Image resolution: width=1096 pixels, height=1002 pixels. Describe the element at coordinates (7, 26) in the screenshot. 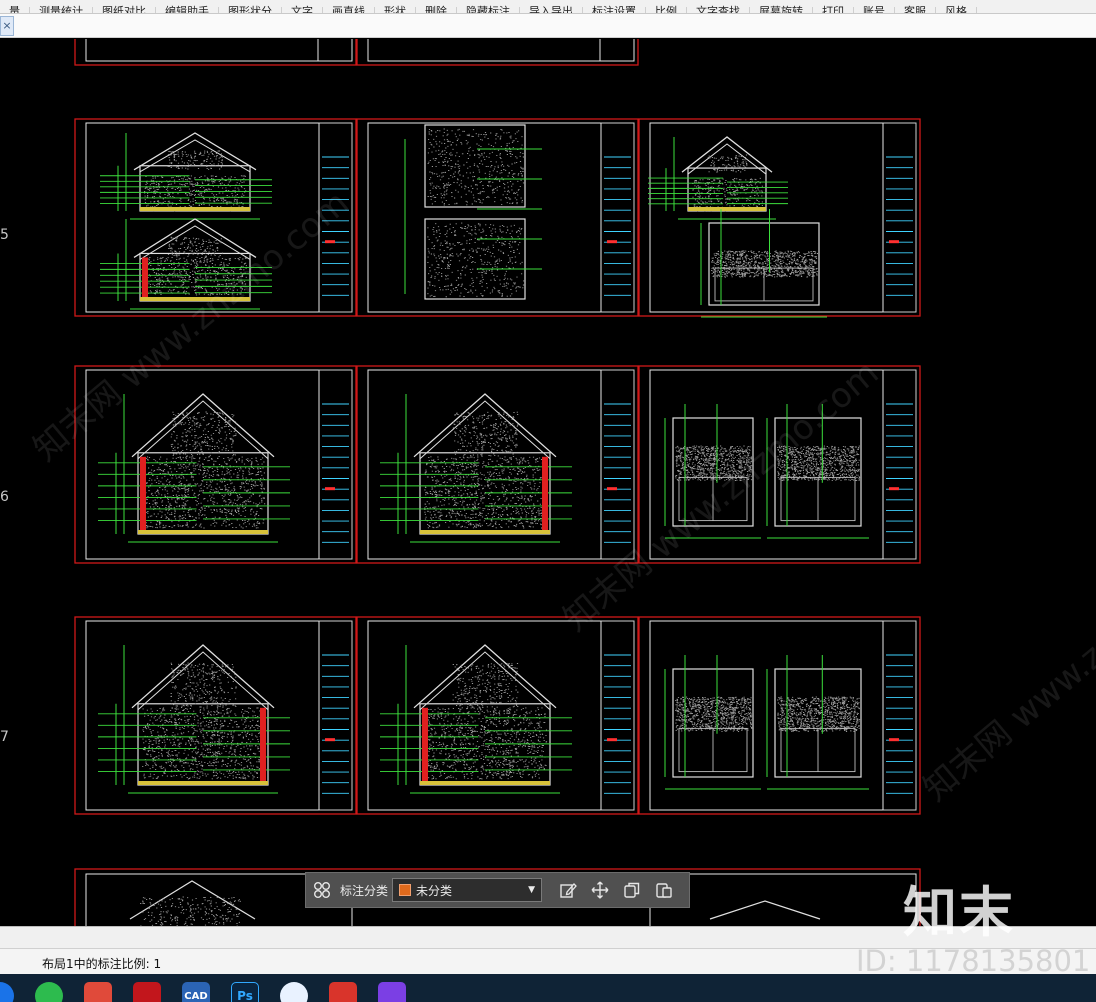

I see `close-tab-button: ×` at that location.